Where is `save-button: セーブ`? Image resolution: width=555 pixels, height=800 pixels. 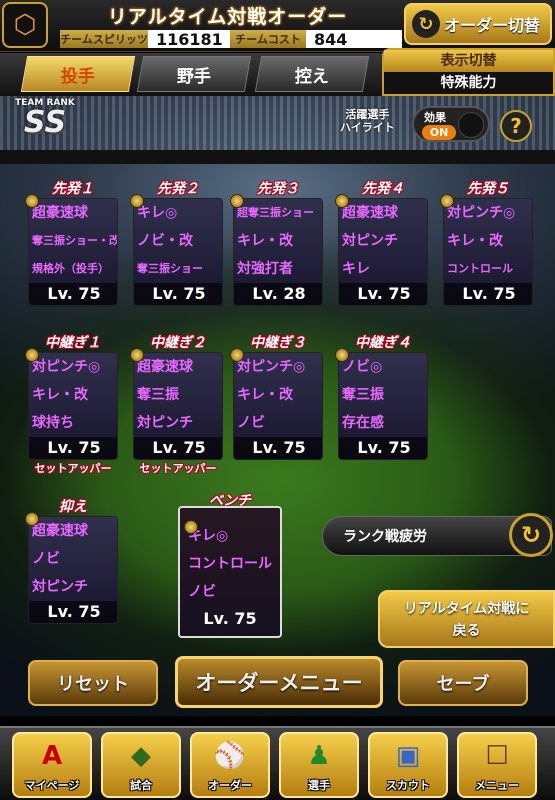
save-button: セーブ is located at coordinates (463, 683).